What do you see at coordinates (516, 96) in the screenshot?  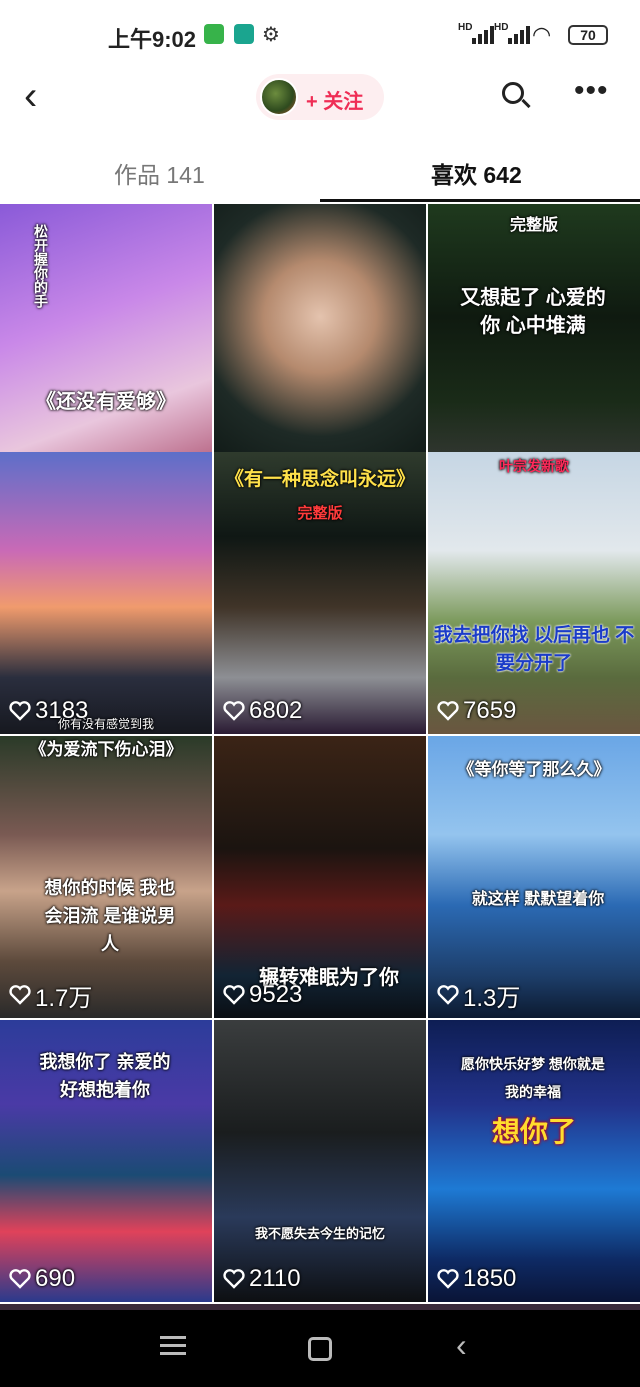 I see `search-icon` at bounding box center [516, 96].